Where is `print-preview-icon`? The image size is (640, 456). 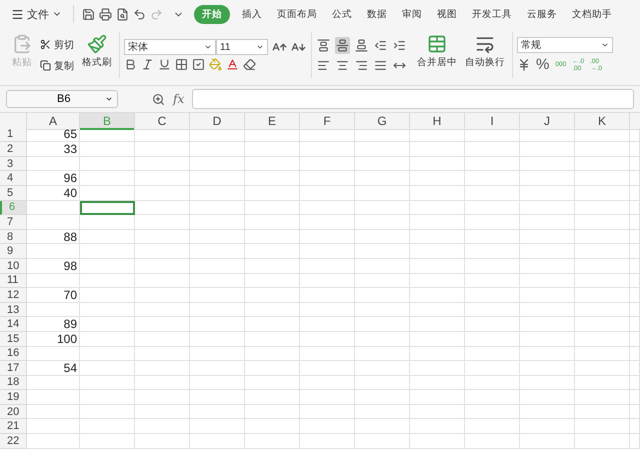
print-preview-icon is located at coordinates (122, 14).